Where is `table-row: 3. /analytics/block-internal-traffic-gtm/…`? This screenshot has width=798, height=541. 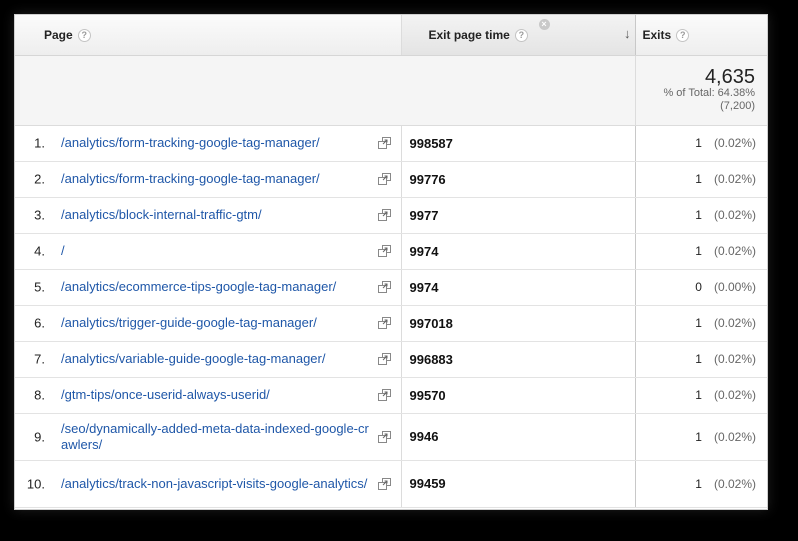 table-row: 3. /analytics/block-internal-traffic-gtm/… is located at coordinates (391, 215).